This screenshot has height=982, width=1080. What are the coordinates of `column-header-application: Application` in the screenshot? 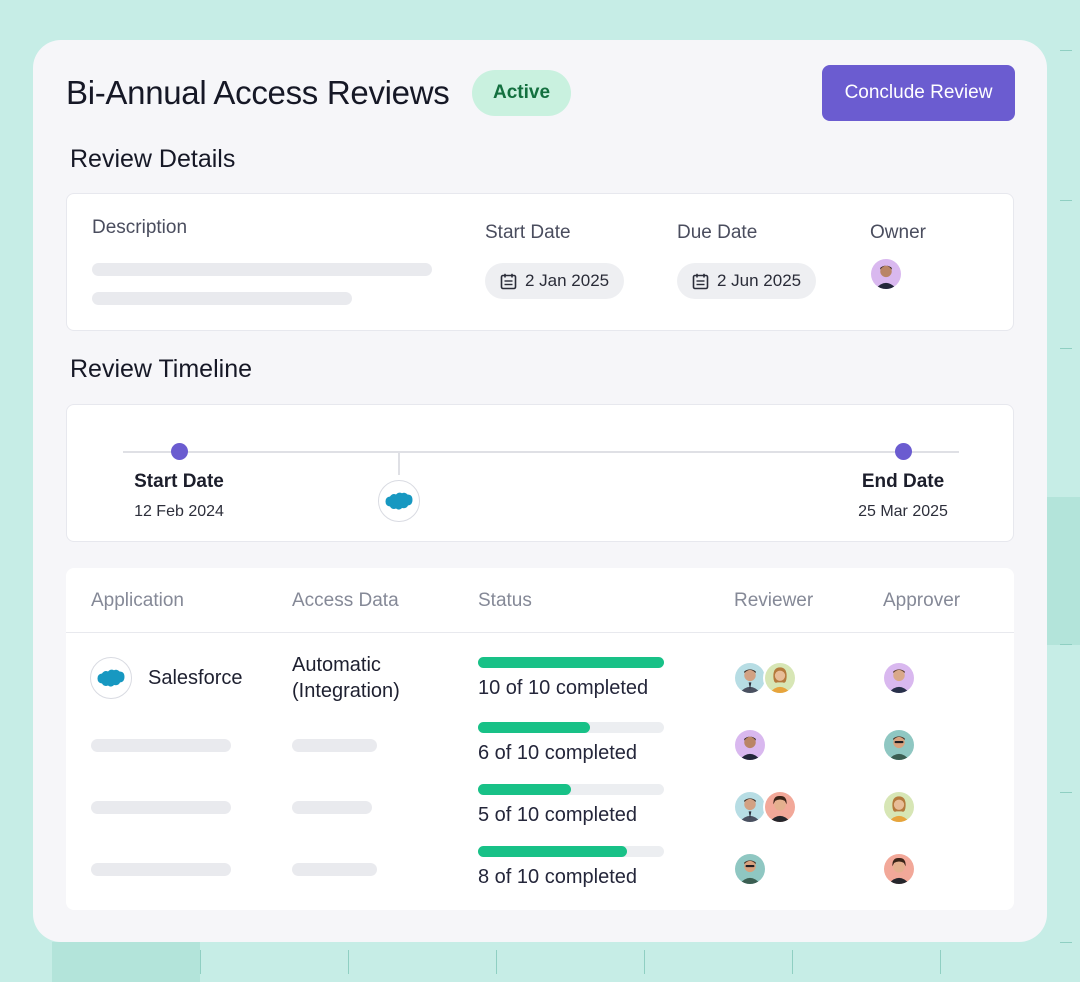 It's located at (137, 601).